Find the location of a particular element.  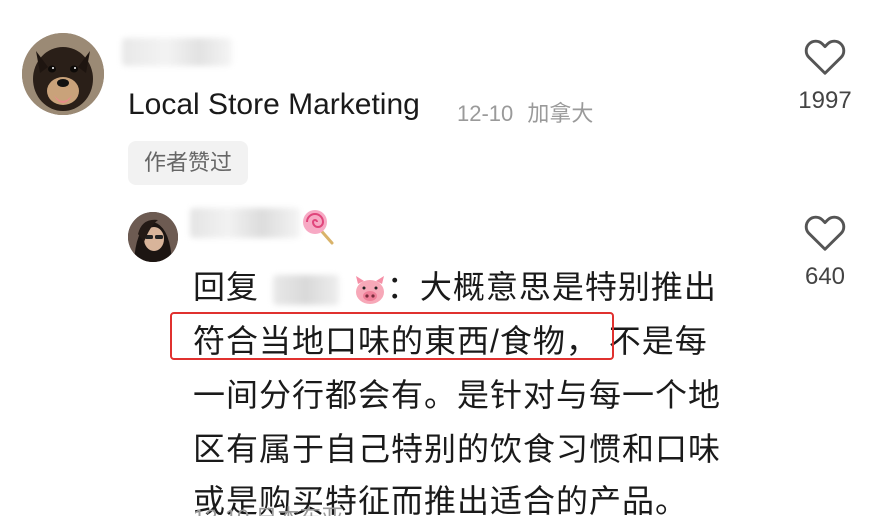

lollipop-icon is located at coordinates (318, 228).